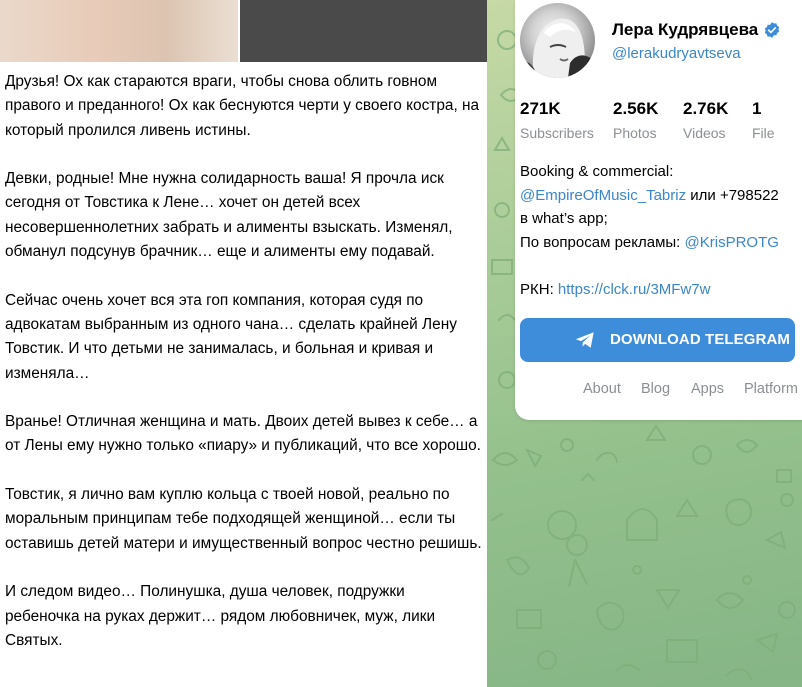 The width and height of the screenshot is (802, 687). Describe the element at coordinates (706, 108) in the screenshot. I see `stat-value: 2.76K` at that location.